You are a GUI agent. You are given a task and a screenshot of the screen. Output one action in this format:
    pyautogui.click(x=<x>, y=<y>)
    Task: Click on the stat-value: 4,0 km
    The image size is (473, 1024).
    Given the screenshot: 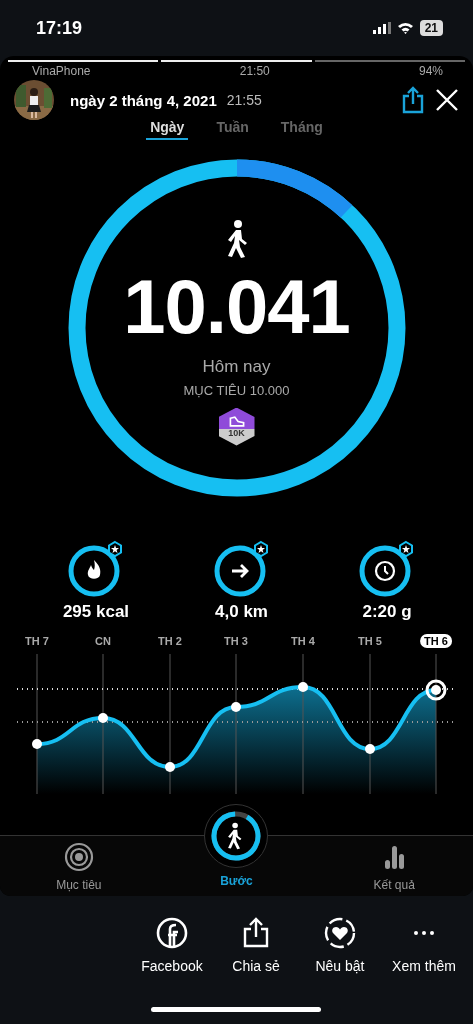 What is the action you would take?
    pyautogui.click(x=241, y=612)
    